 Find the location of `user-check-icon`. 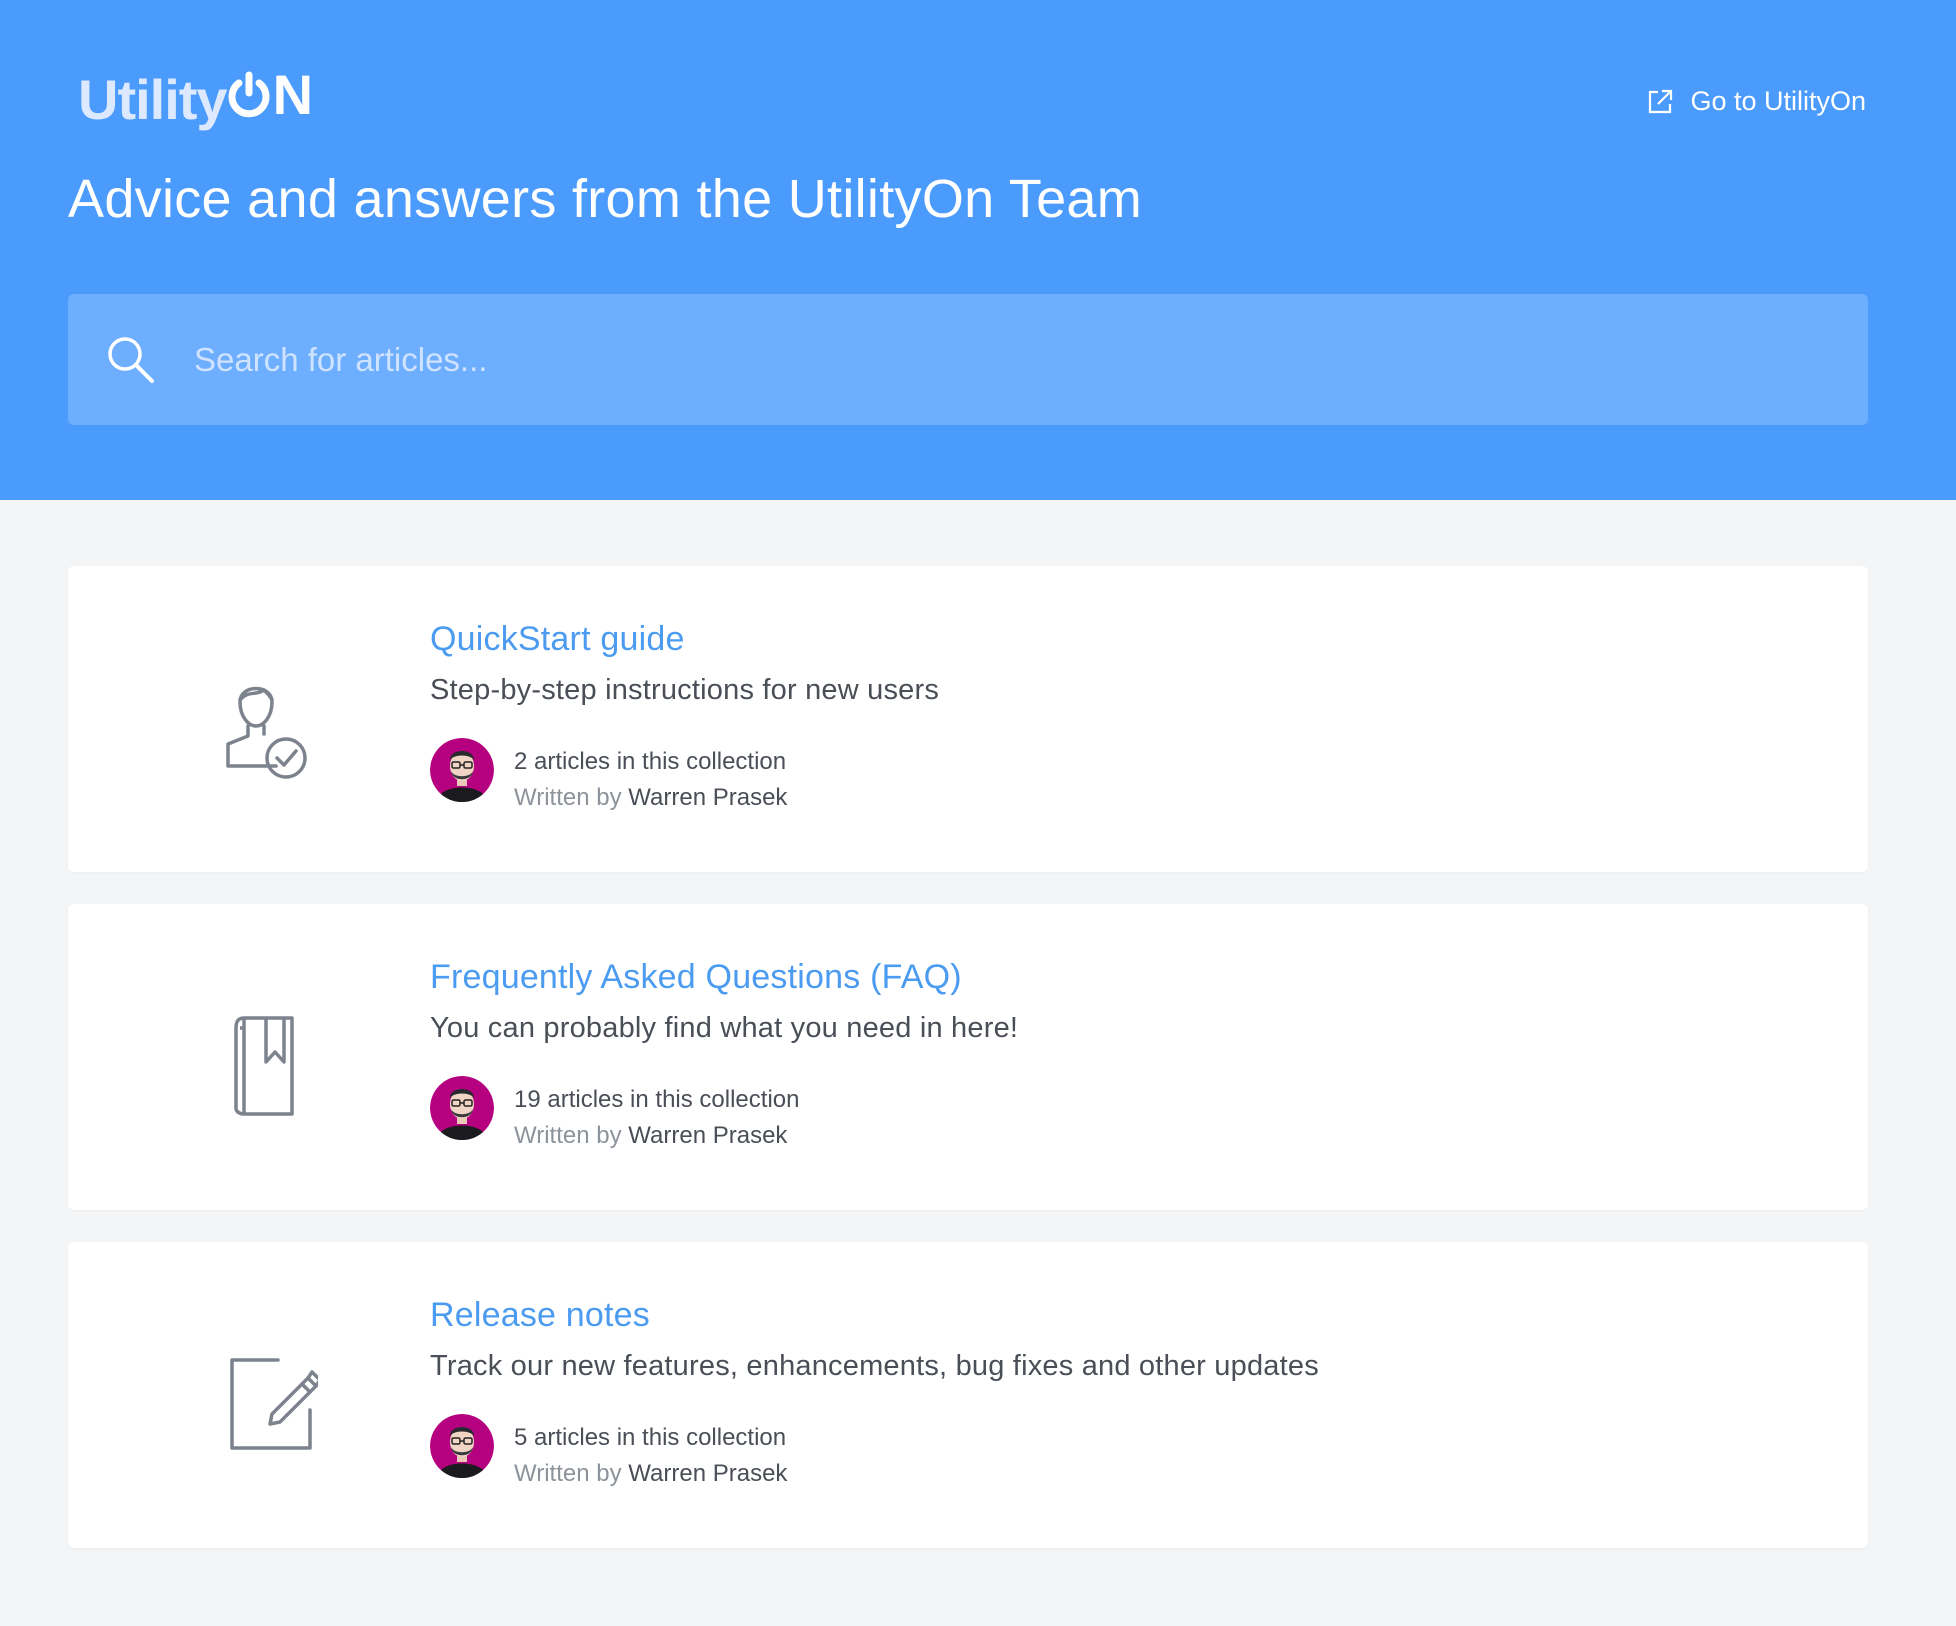

user-check-icon is located at coordinates (266, 732).